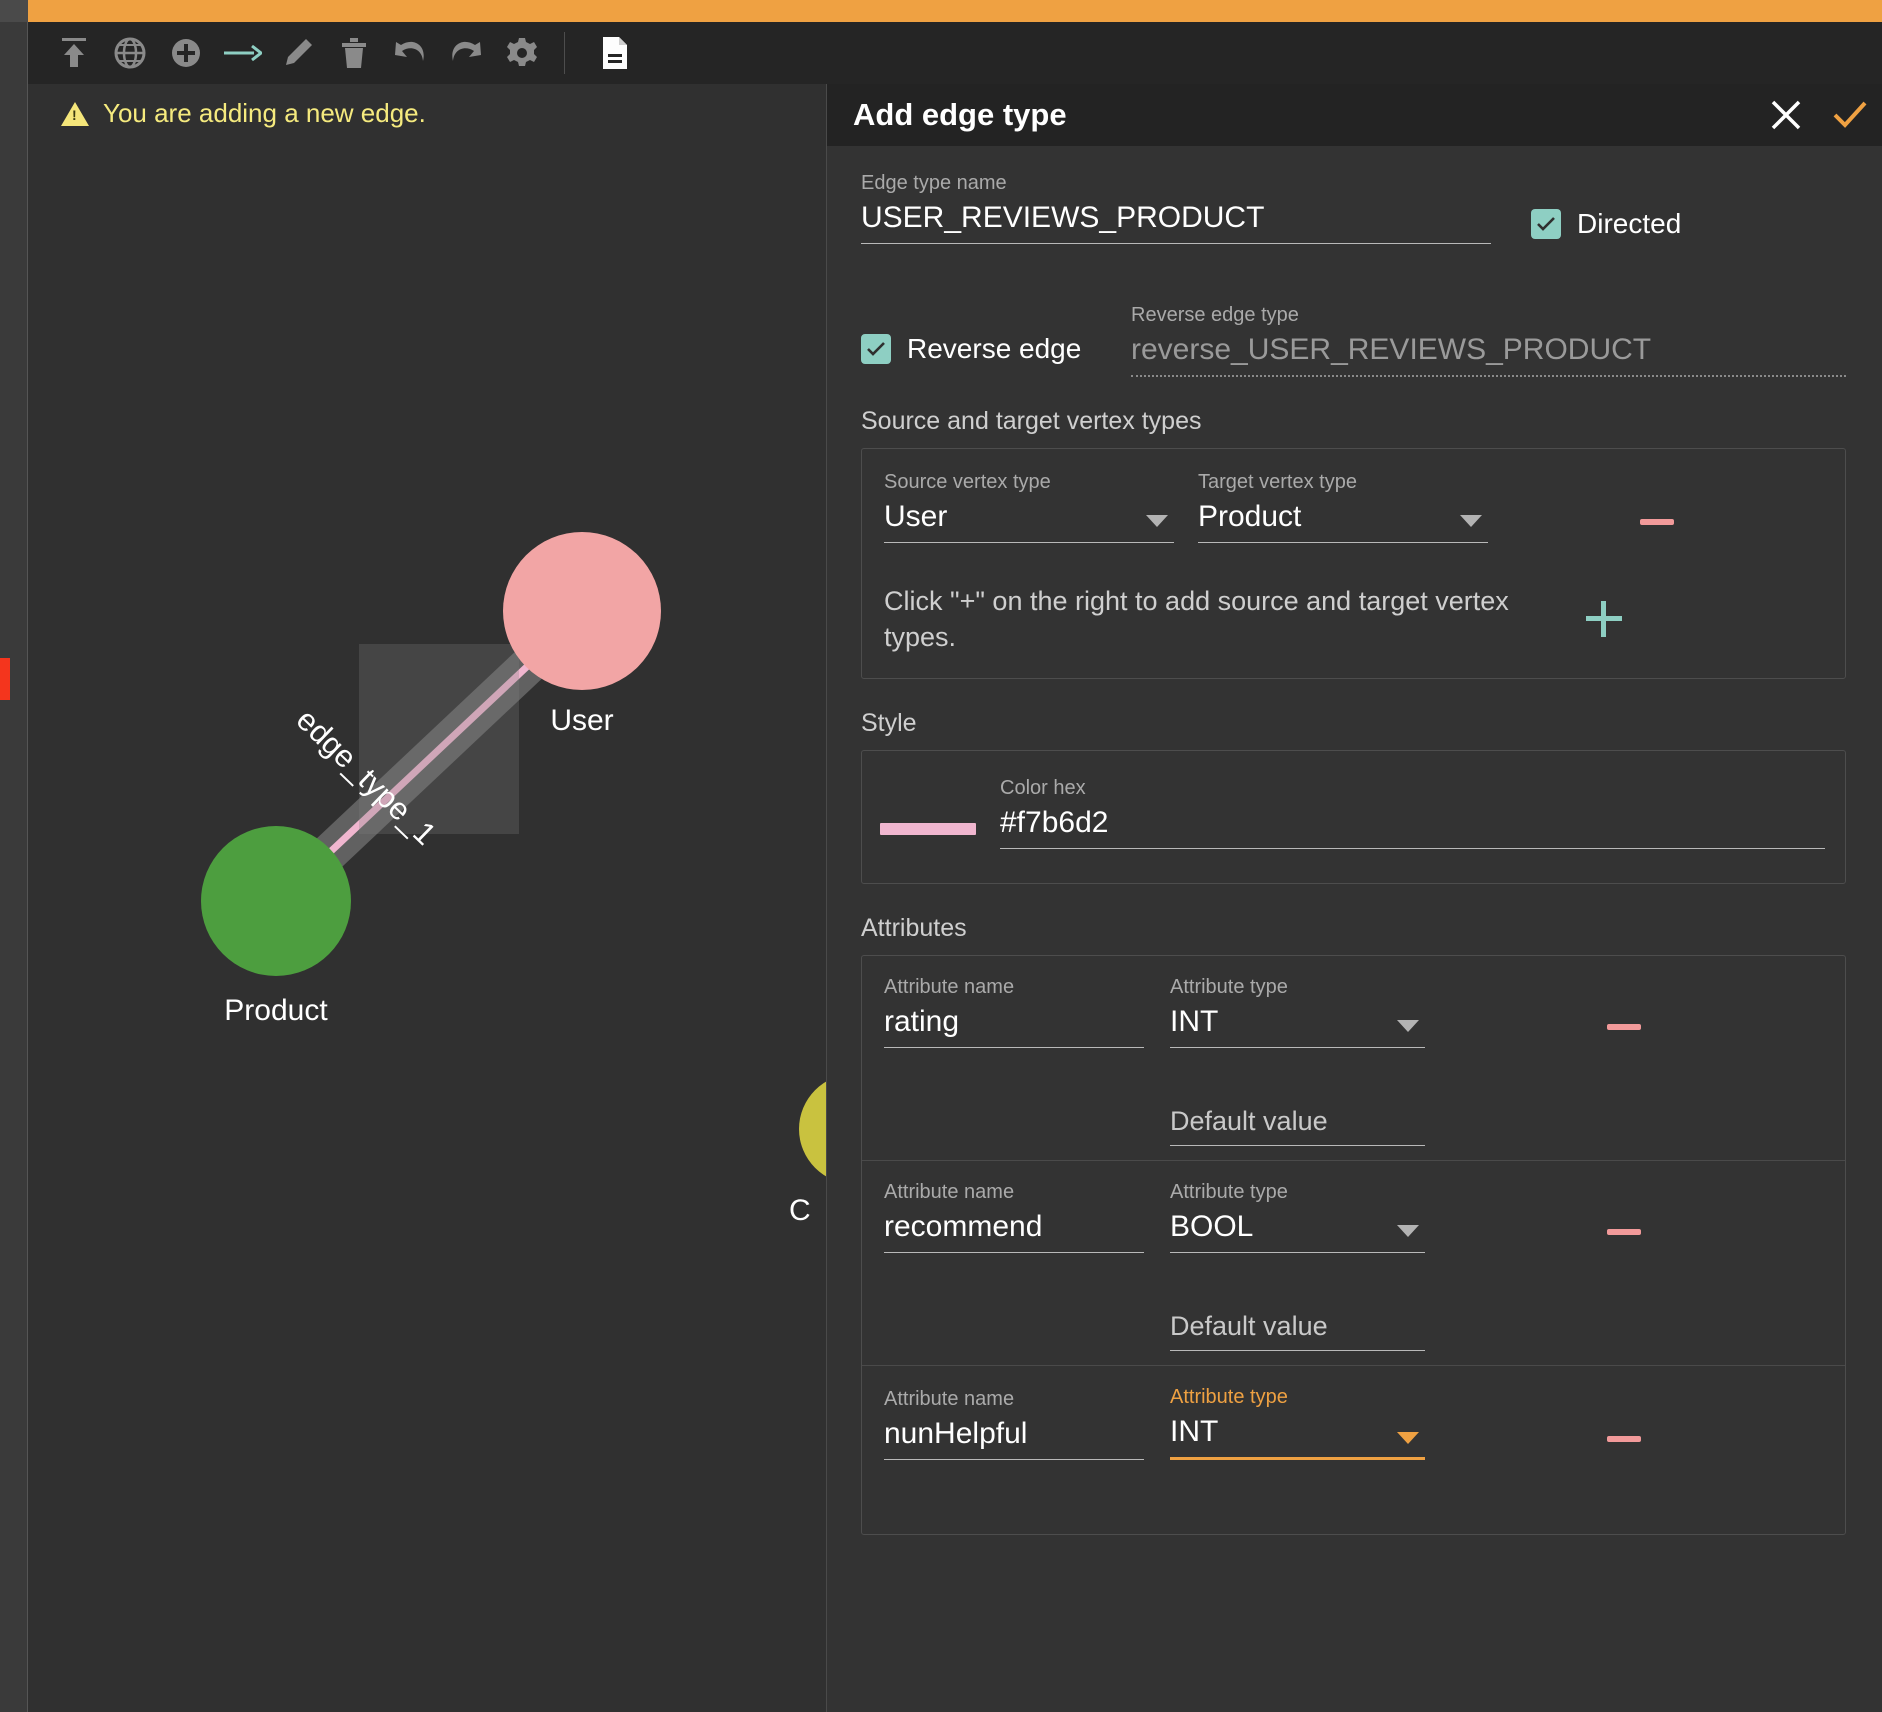 This screenshot has width=1882, height=1712. I want to click on style-section-title: Style, so click(889, 722).